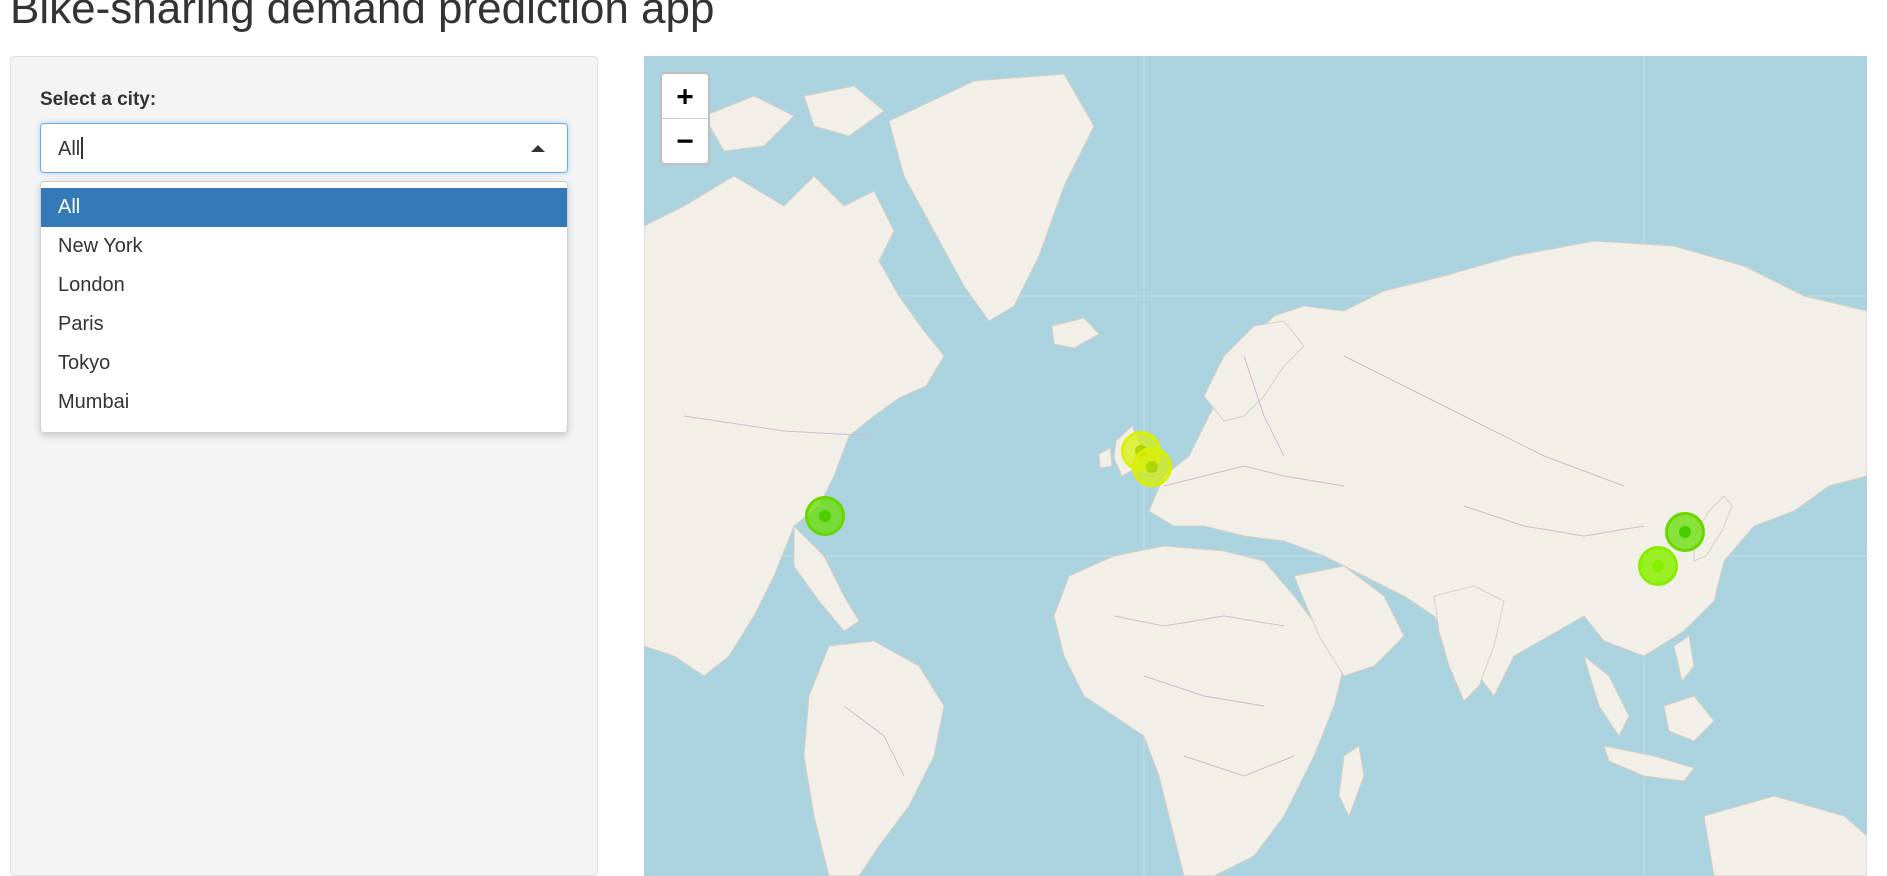 Image resolution: width=1887 pixels, height=876 pixels. What do you see at coordinates (304, 246) in the screenshot?
I see `option-new-york: New York` at bounding box center [304, 246].